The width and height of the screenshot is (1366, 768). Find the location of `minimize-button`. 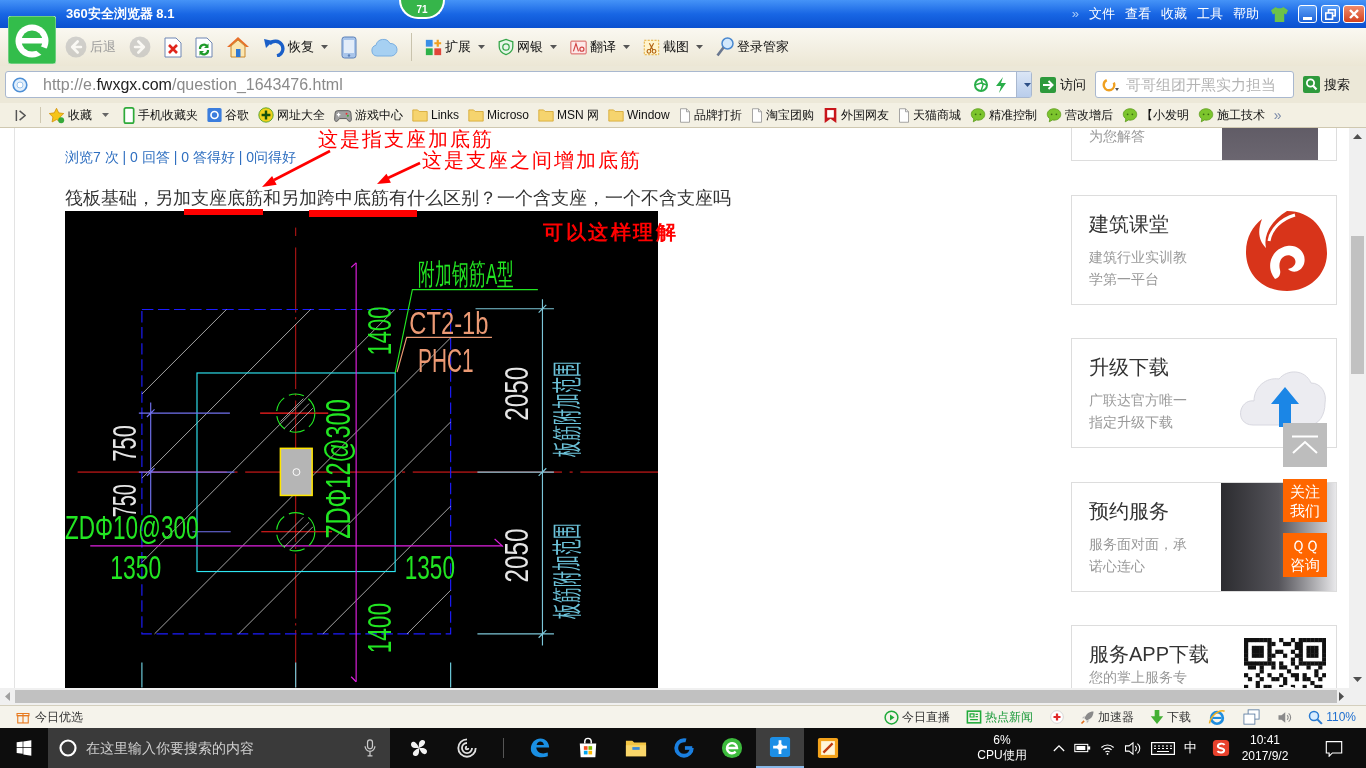

minimize-button is located at coordinates (1307, 14).